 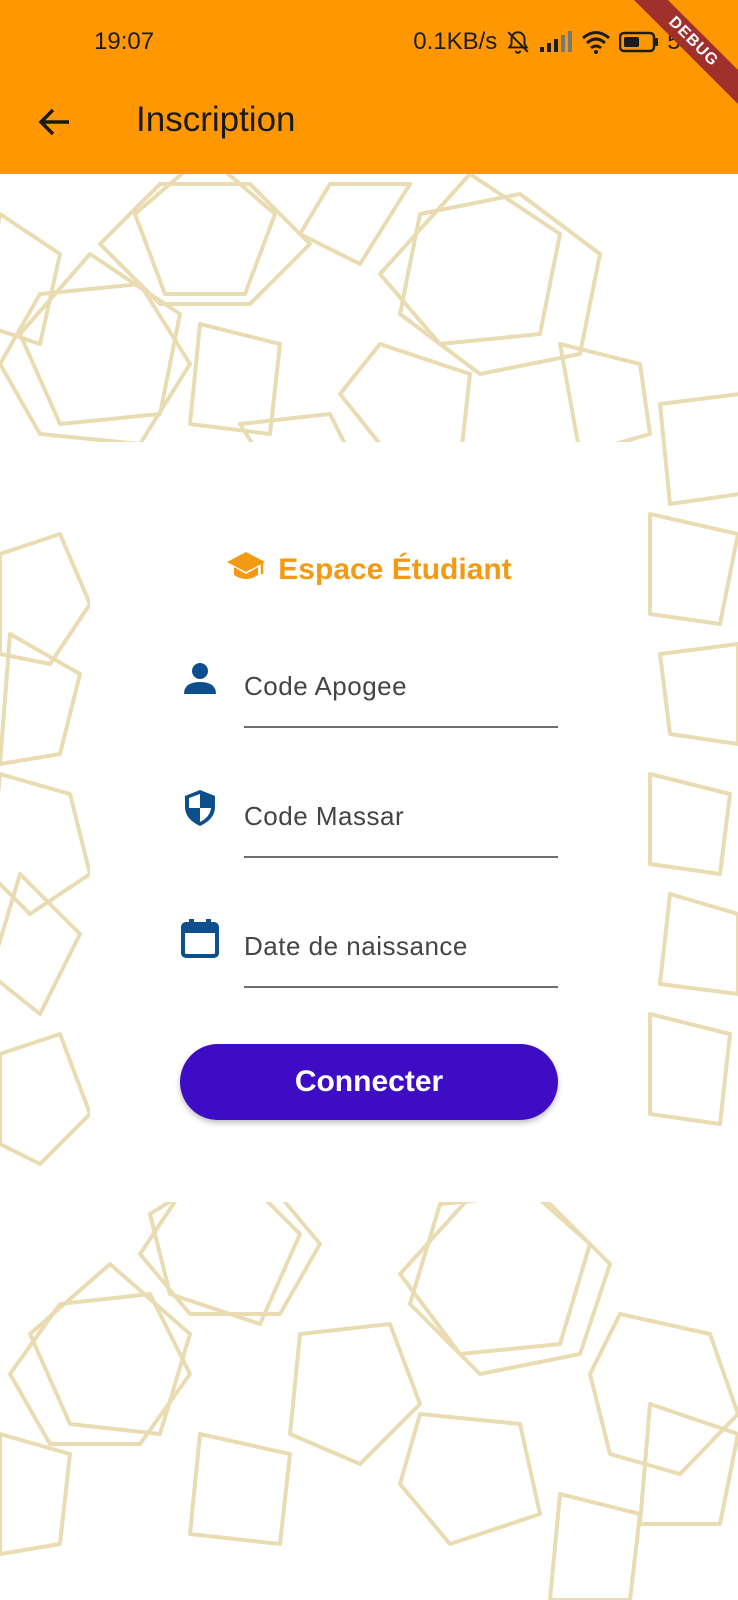 I want to click on arrow-back-icon, so click(x=54, y=124).